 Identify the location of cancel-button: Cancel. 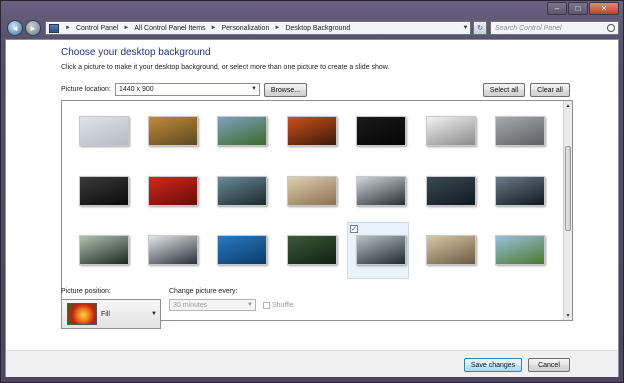
(549, 365).